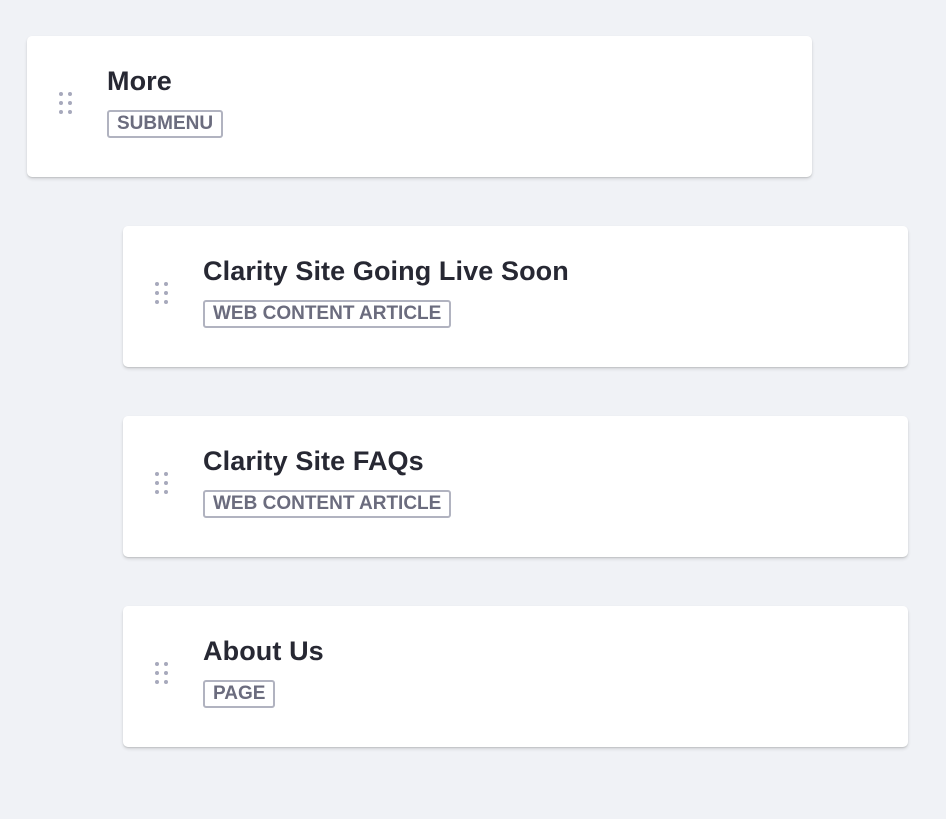 The height and width of the screenshot is (819, 946). I want to click on menu-item-title: More, so click(139, 81).